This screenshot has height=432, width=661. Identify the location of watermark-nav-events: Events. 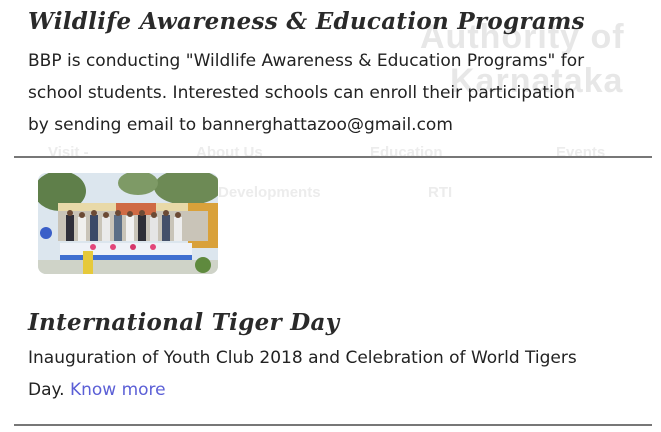
(581, 152).